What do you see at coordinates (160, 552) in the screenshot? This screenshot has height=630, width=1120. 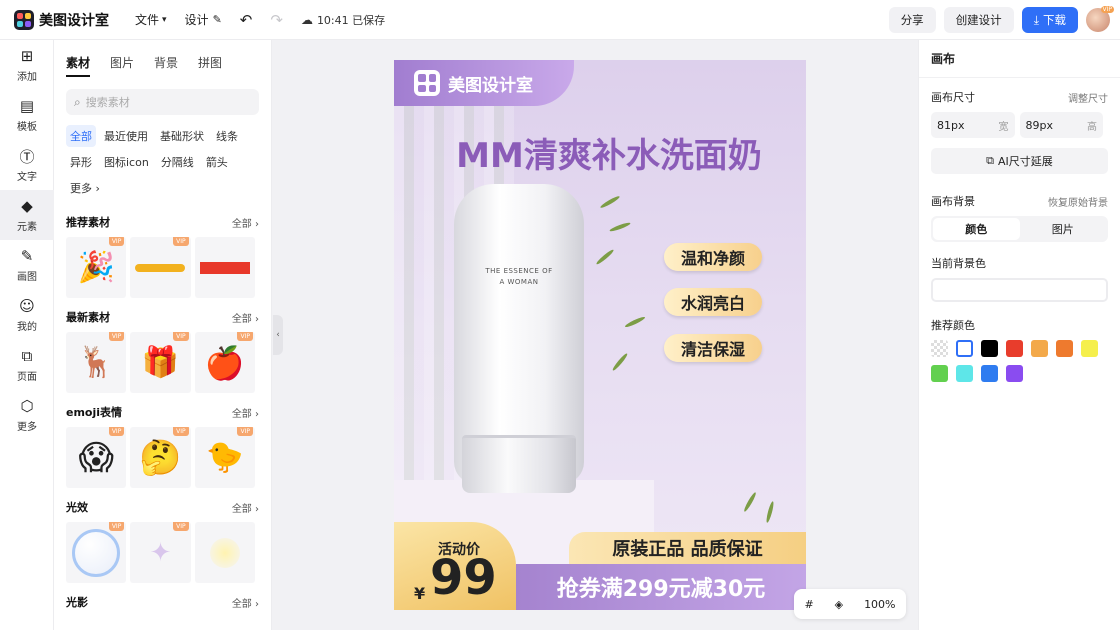 I see `sparkle-sticker: VIP ✦` at bounding box center [160, 552].